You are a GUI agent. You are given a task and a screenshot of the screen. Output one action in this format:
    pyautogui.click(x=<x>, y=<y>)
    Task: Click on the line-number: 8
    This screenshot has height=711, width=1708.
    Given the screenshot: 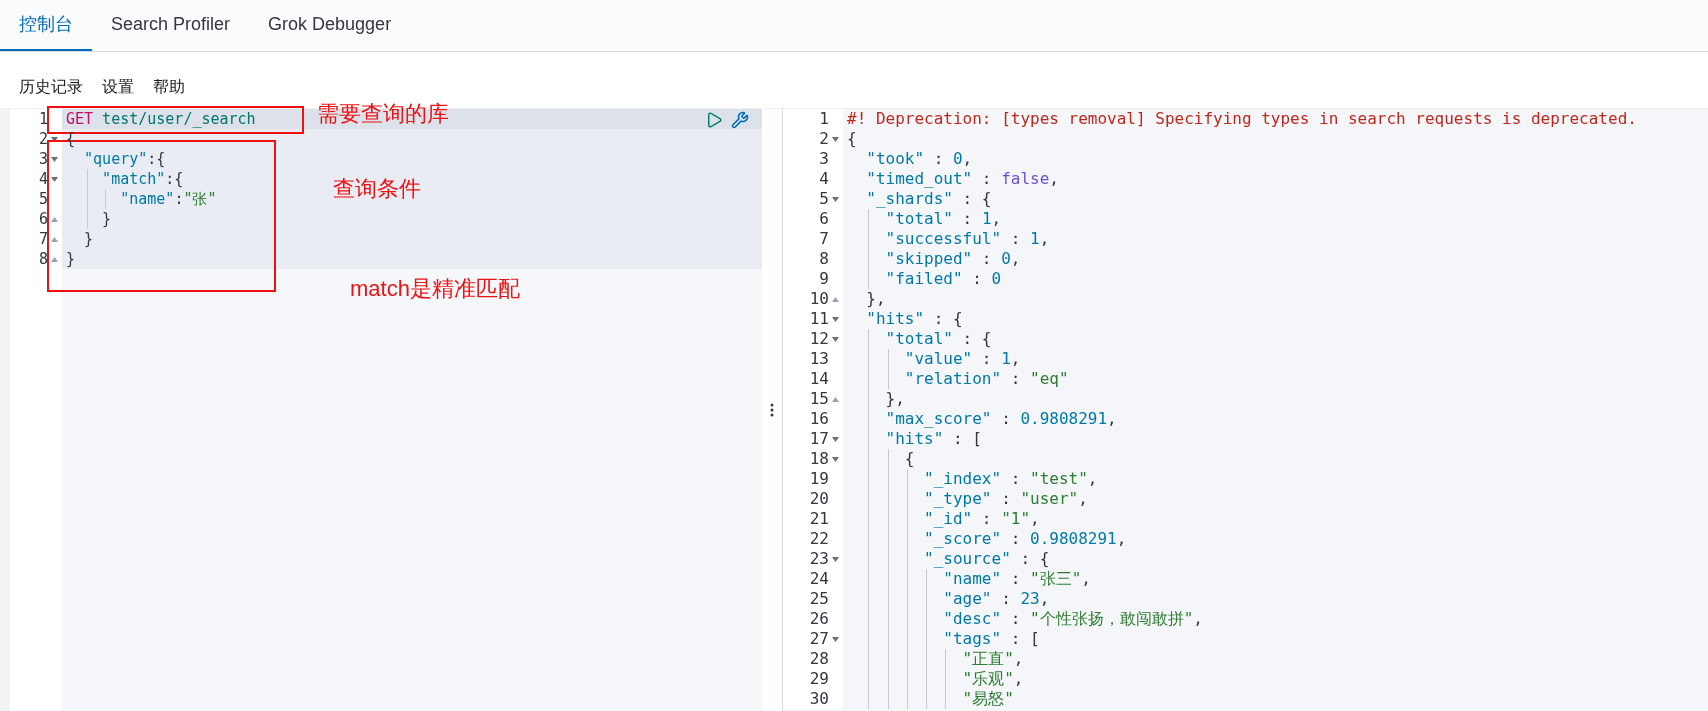 What is the action you would take?
    pyautogui.click(x=824, y=259)
    